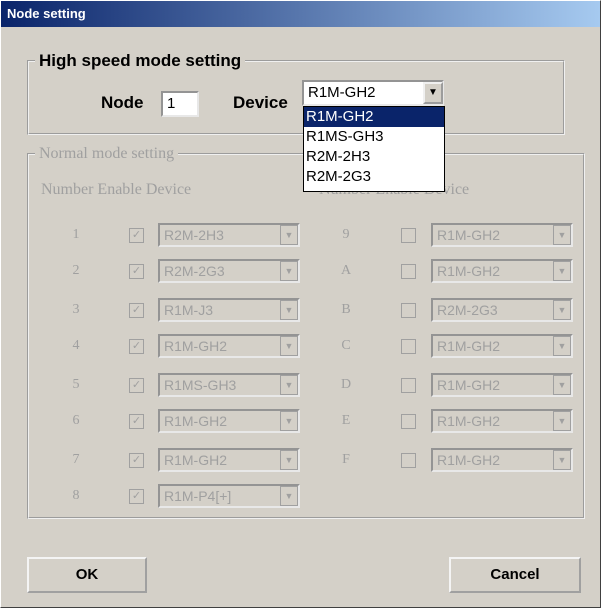  Describe the element at coordinates (76, 495) in the screenshot. I see `row-number: 8` at that location.